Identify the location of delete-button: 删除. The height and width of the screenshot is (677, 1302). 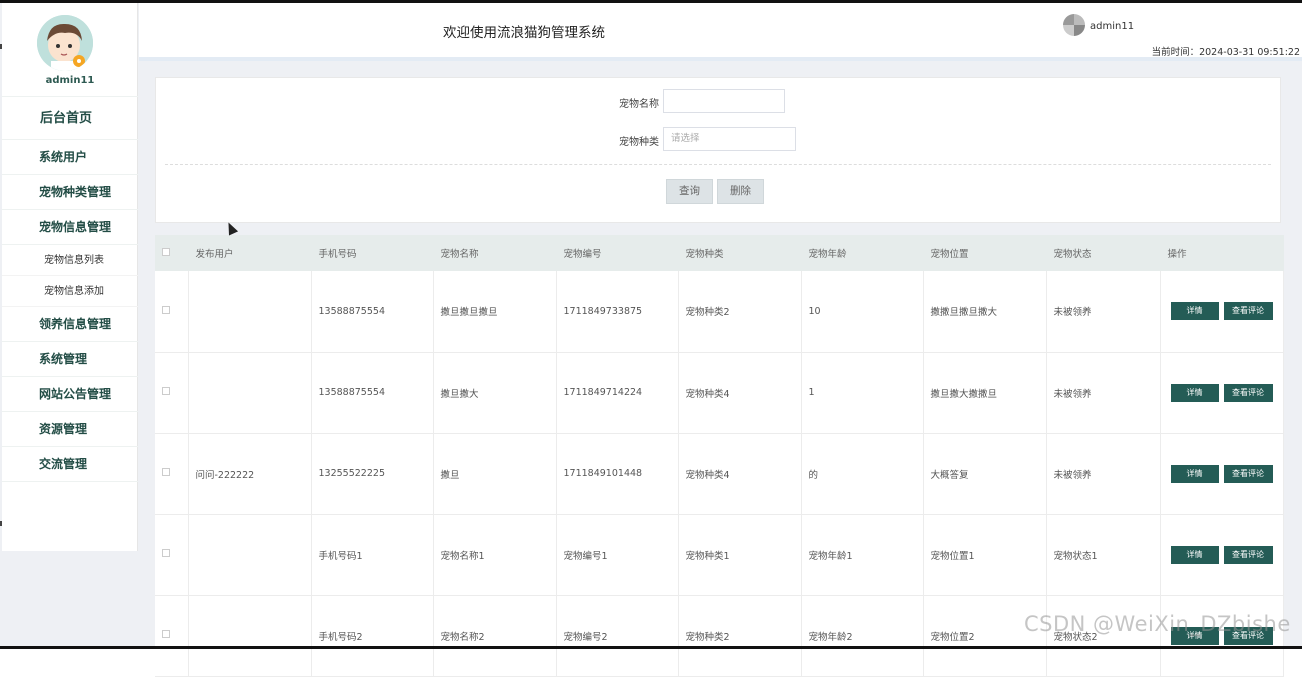
(740, 191).